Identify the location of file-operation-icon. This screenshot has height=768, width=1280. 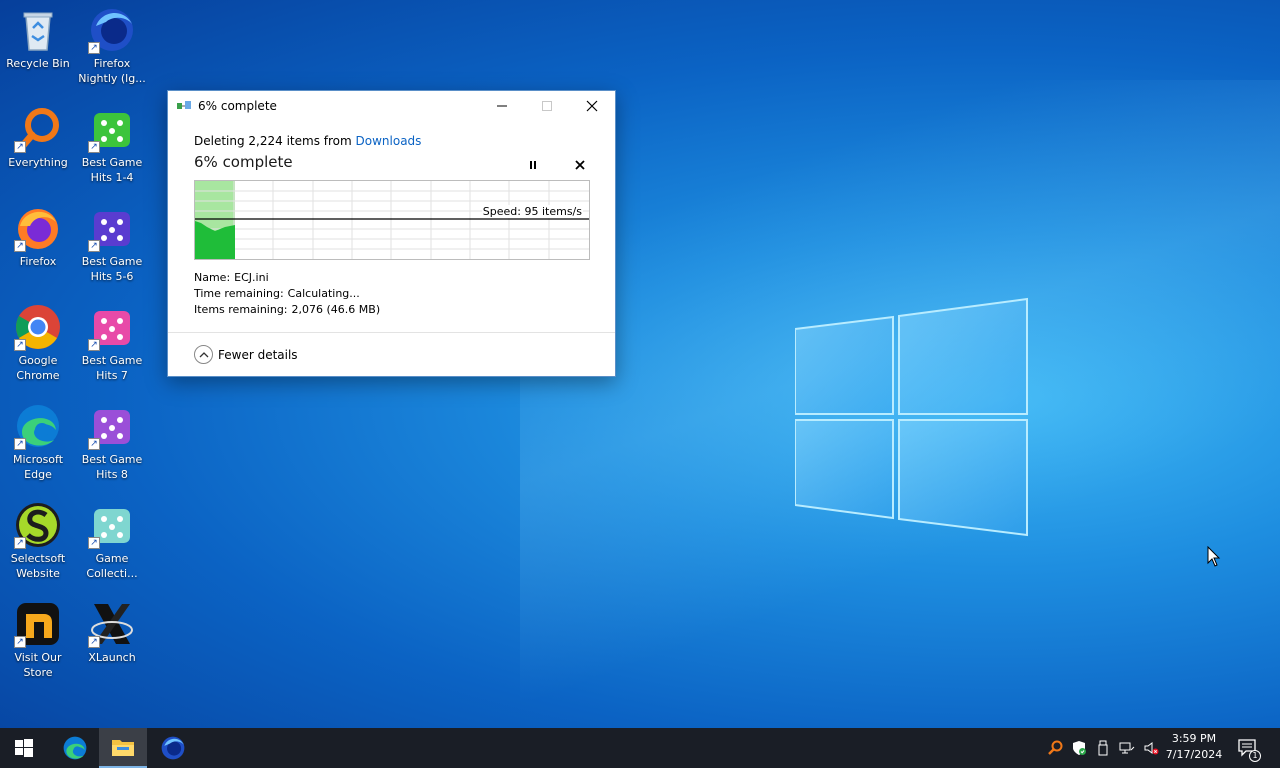
(184, 105).